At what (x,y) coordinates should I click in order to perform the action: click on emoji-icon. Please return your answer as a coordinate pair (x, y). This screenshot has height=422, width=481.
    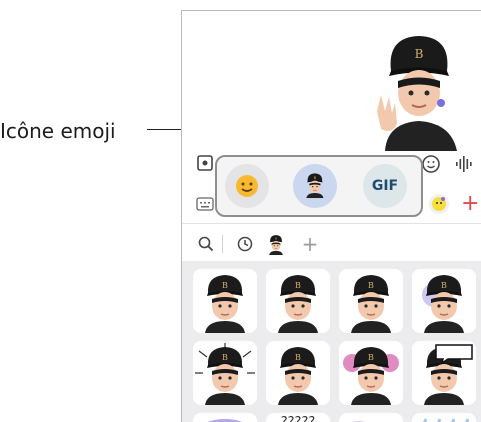
    Looking at the image, I should click on (431, 164).